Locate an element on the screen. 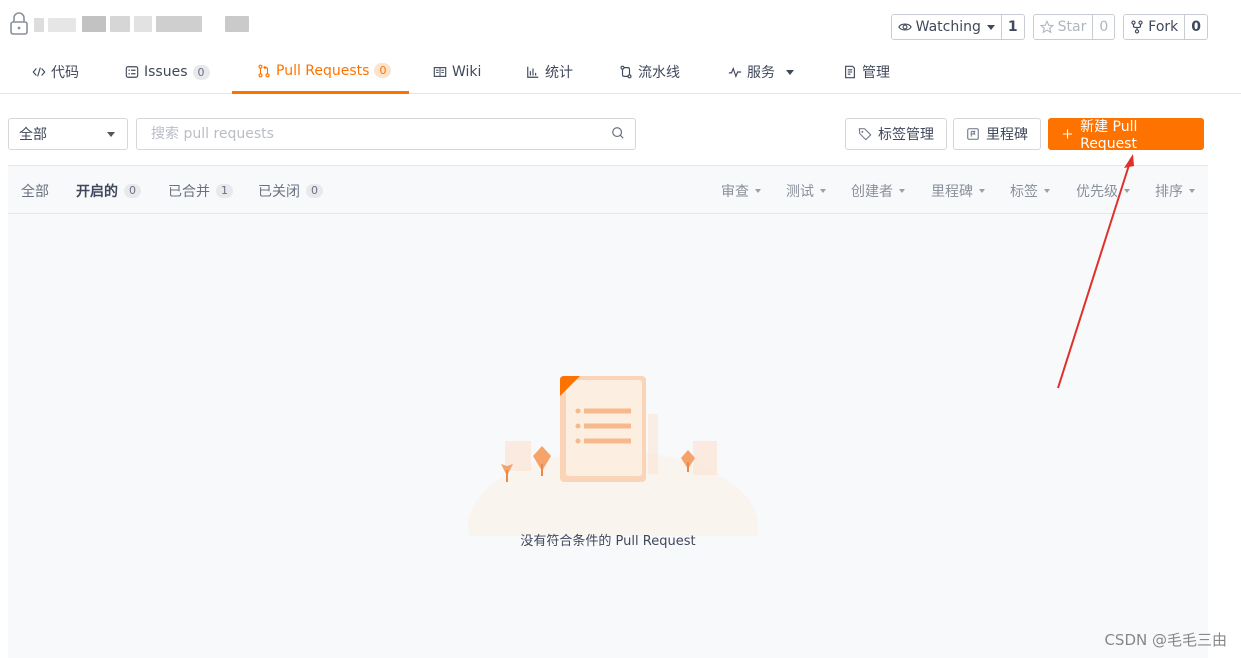 Image resolution: width=1241 pixels, height=658 pixels. filter-label: 审查 is located at coordinates (735, 192).